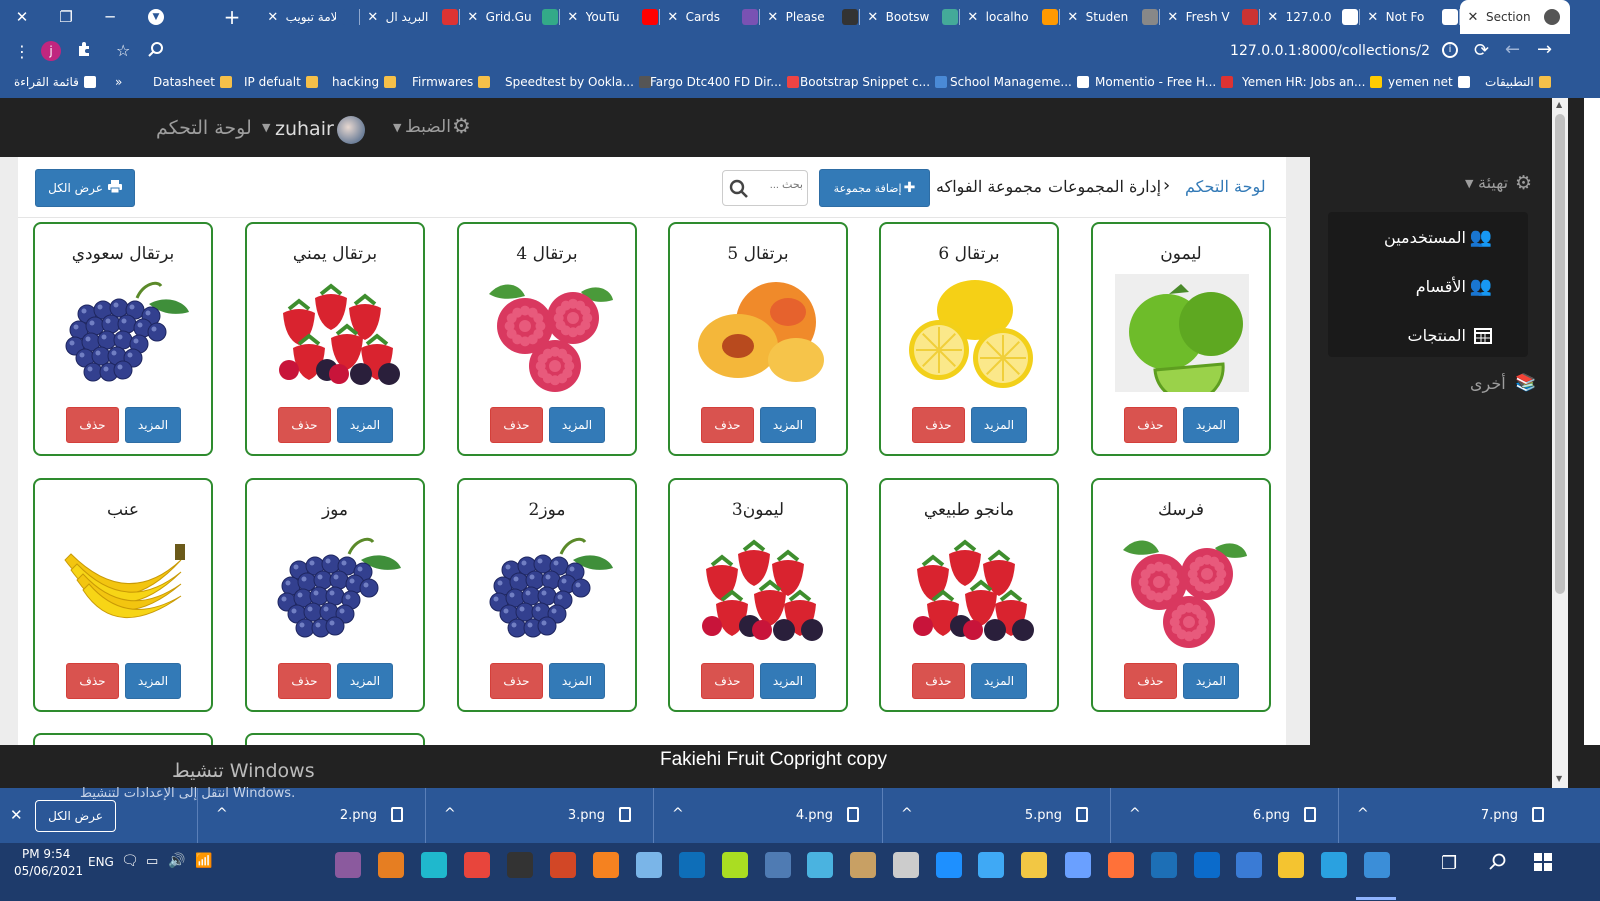 This screenshot has height=901, width=1600. Describe the element at coordinates (1428, 337) in the screenshot. I see `sidebar-item-products: المنتجات` at that location.